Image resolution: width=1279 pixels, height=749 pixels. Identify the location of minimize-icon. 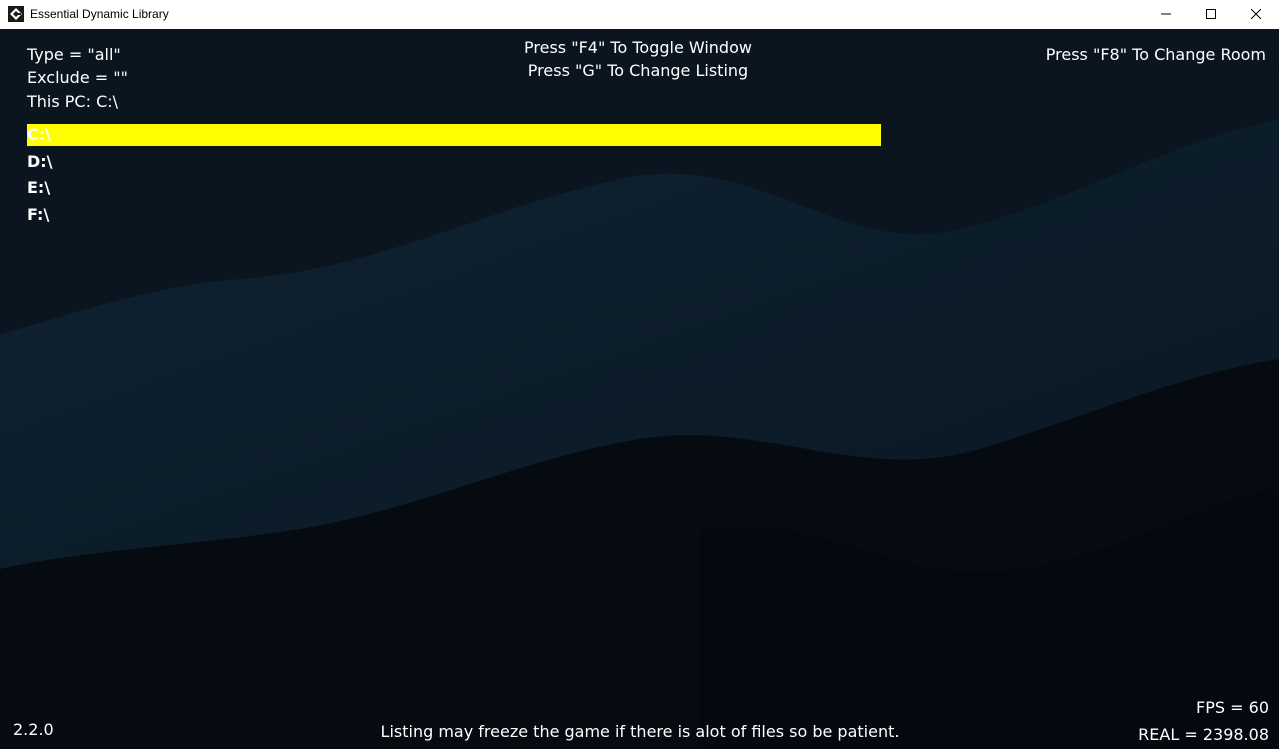
(1166, 14).